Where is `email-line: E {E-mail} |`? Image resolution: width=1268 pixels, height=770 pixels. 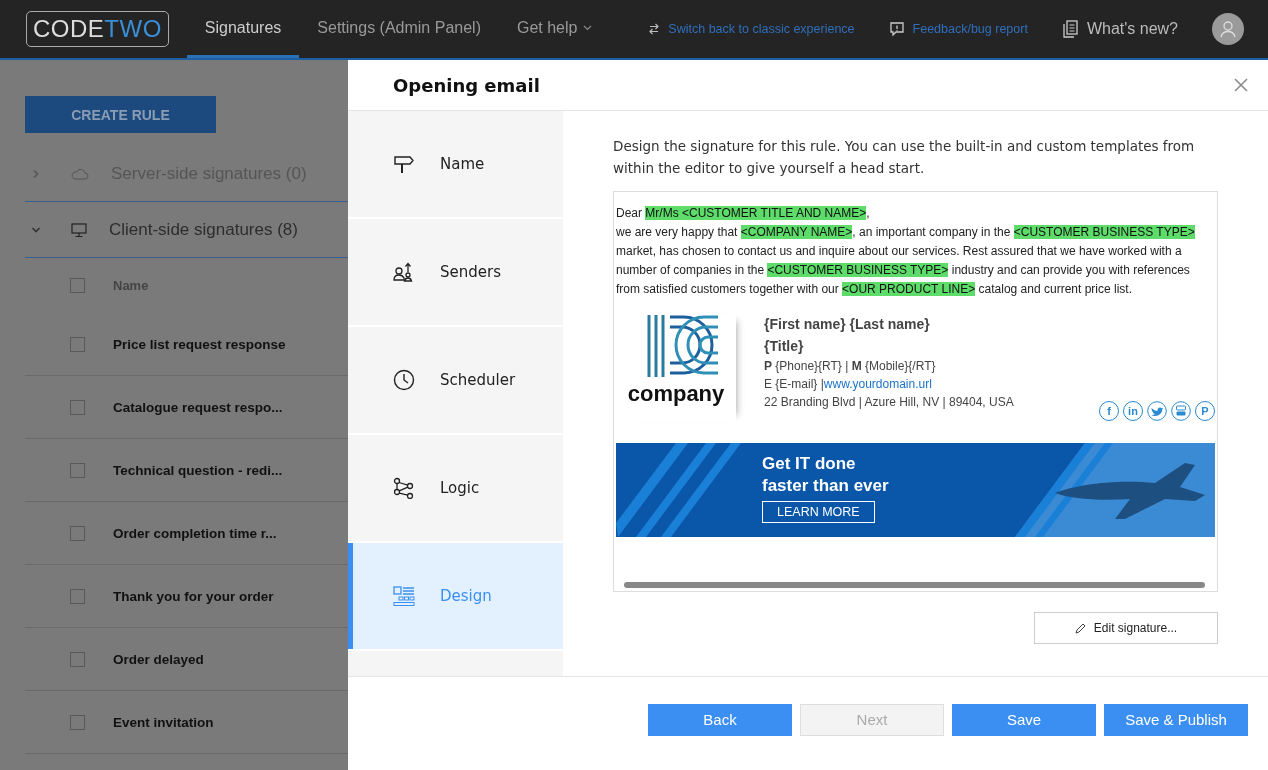
email-line: E {E-mail} | is located at coordinates (794, 384).